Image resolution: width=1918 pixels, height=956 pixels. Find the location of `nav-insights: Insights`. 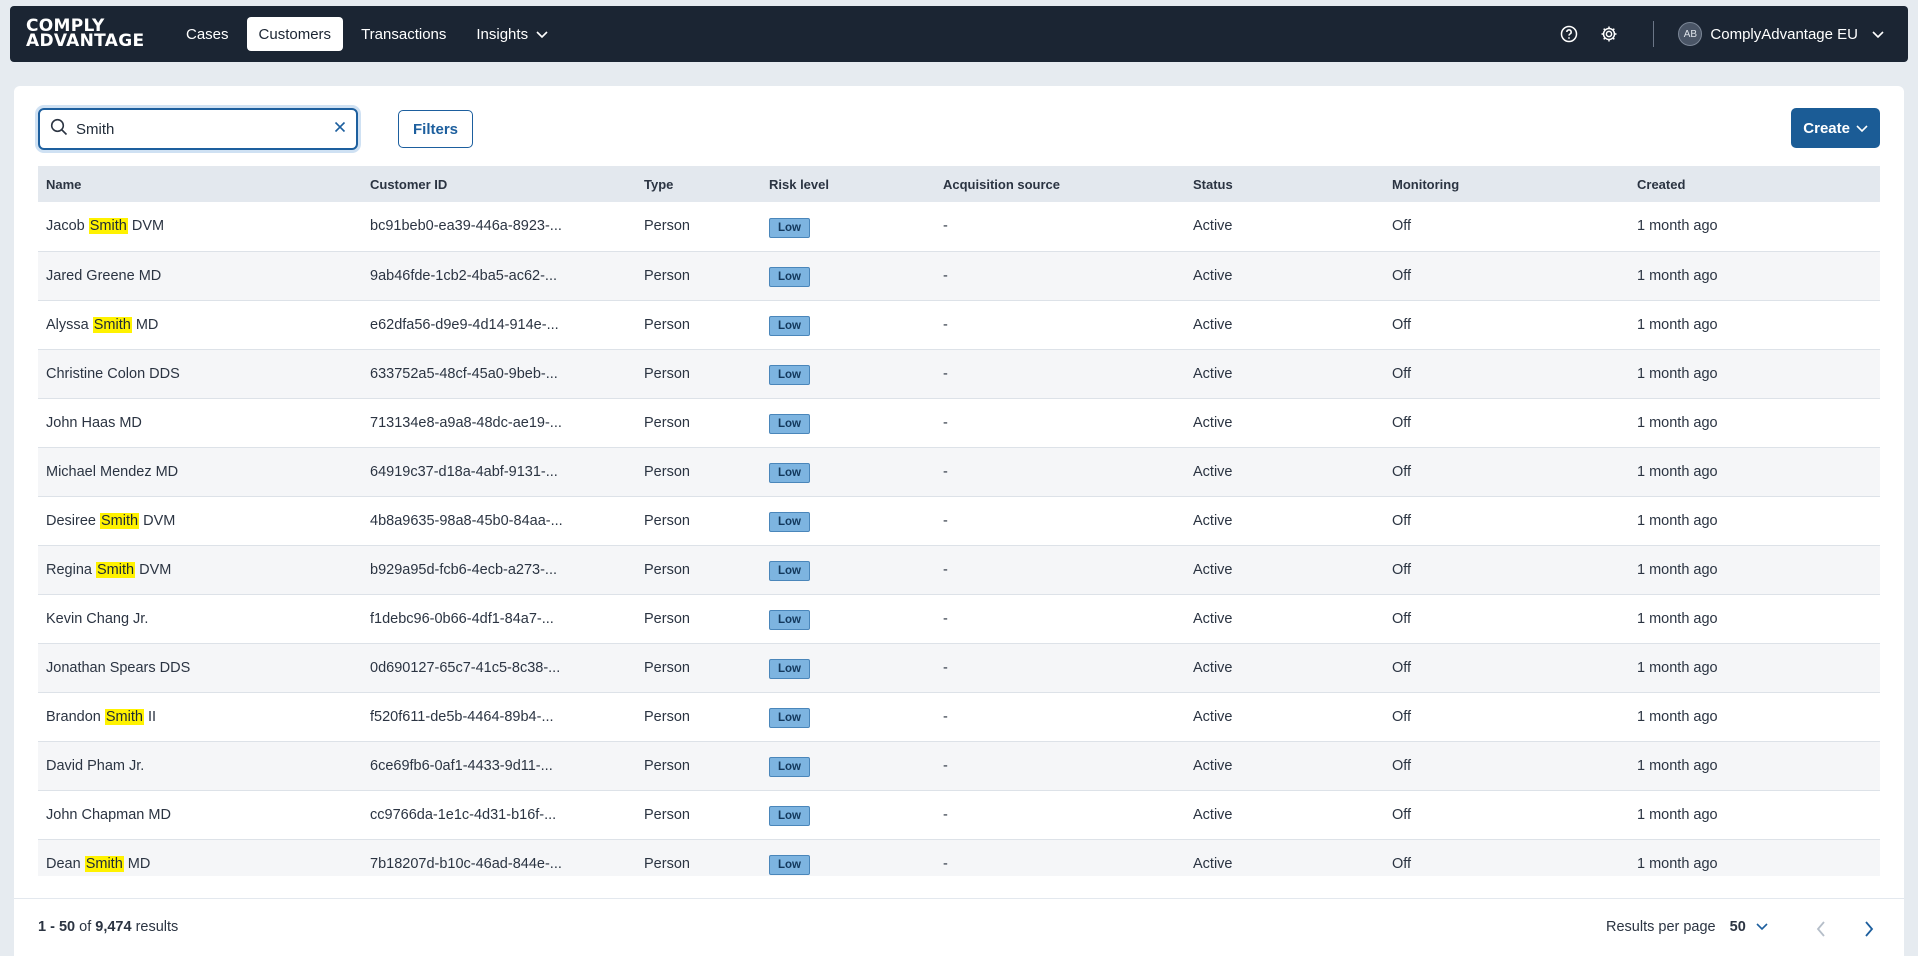

nav-insights: Insights is located at coordinates (512, 34).